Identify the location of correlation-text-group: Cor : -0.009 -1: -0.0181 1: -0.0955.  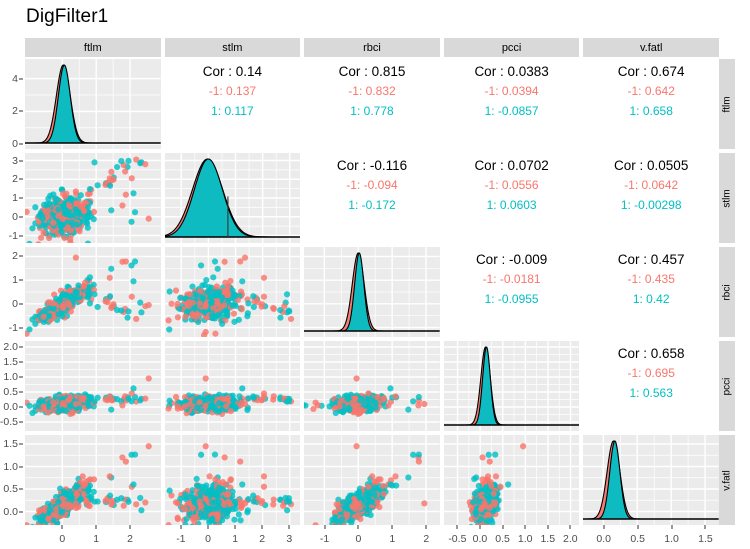
(512, 292).